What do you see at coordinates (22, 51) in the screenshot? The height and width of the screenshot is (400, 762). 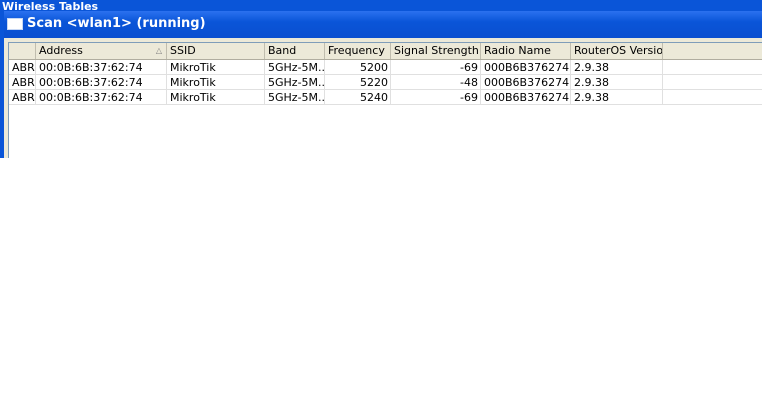 I see `column-header-flags` at bounding box center [22, 51].